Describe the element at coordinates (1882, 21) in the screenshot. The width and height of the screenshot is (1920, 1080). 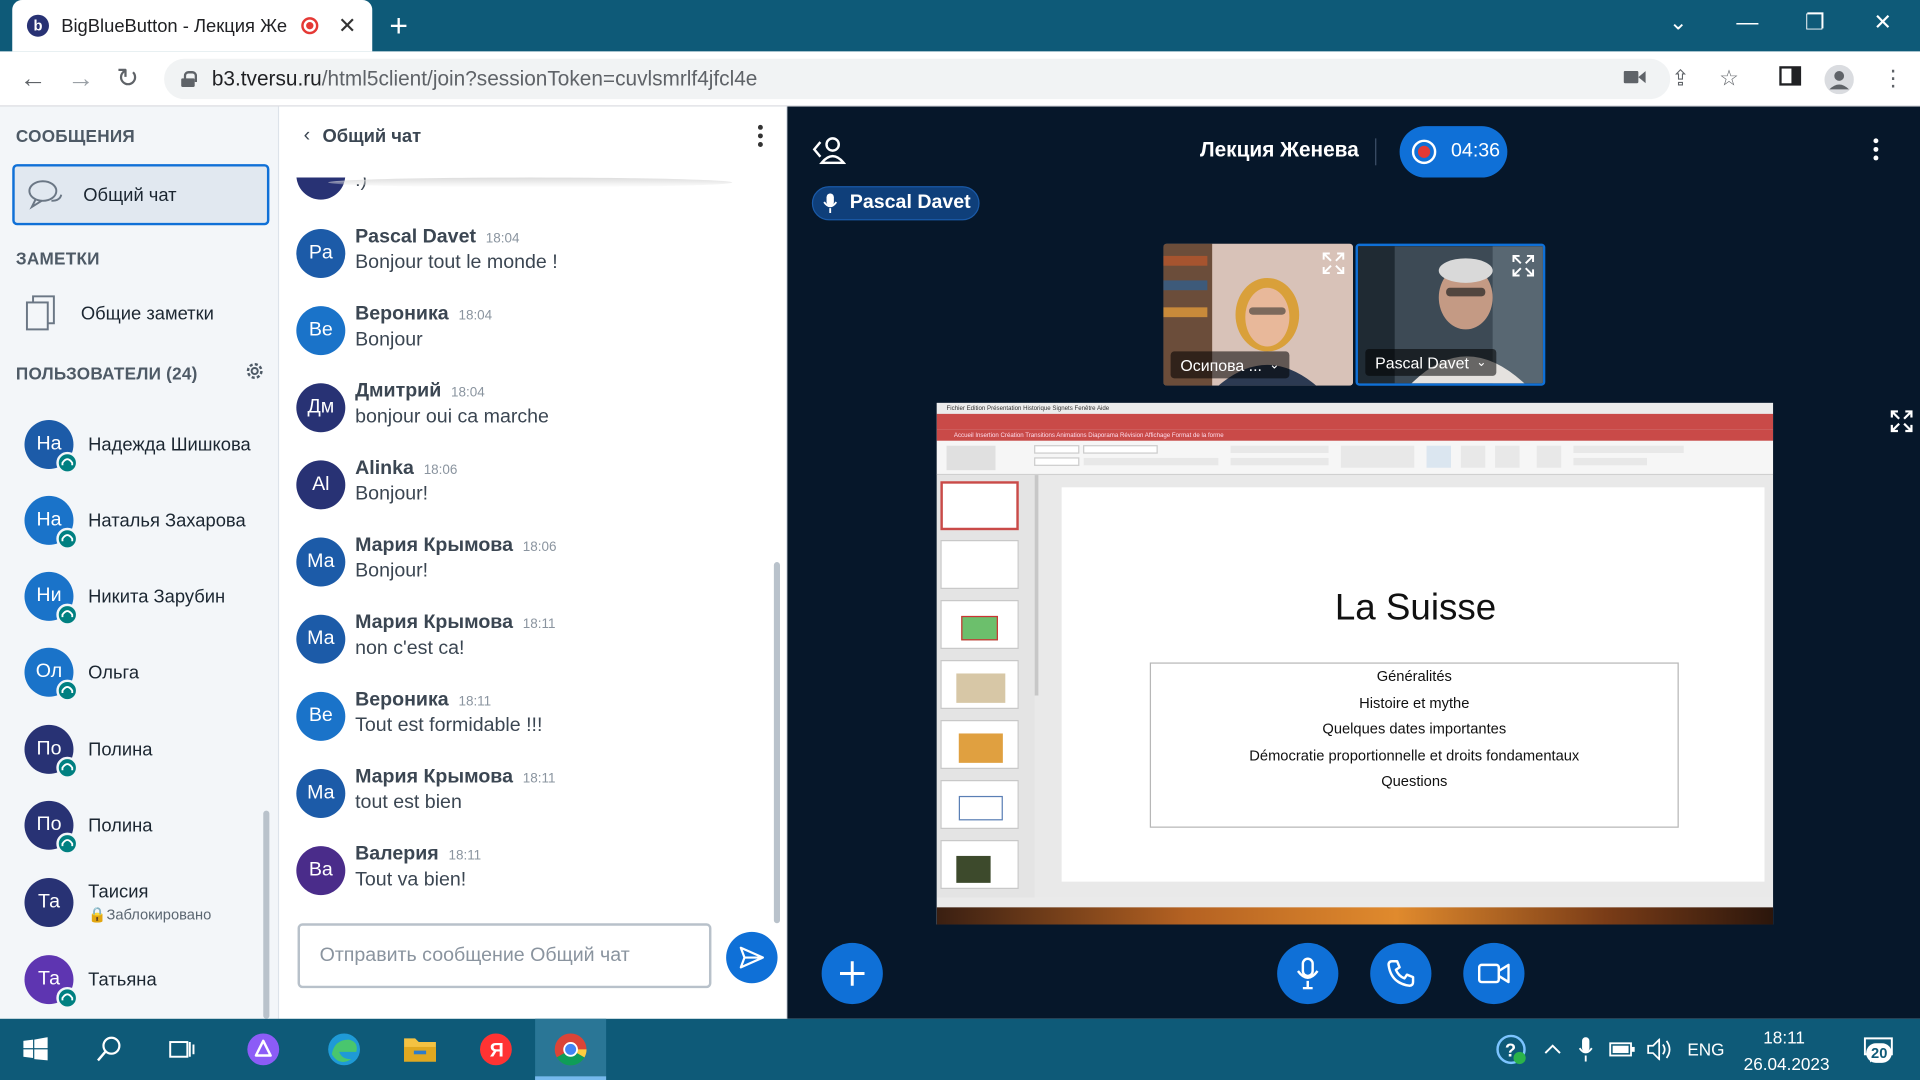
I see `close-window-button: ✕` at that location.